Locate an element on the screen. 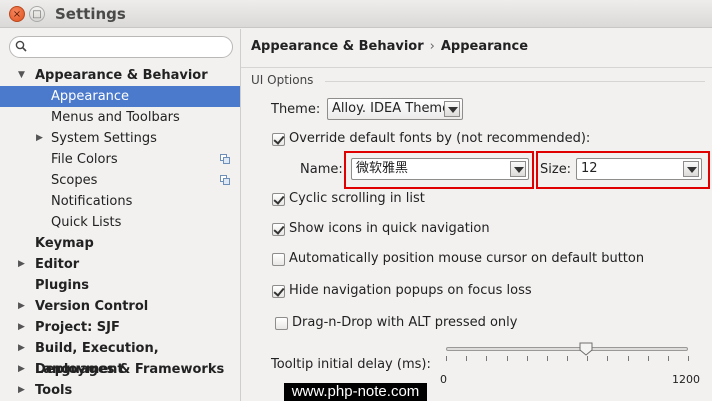 The width and height of the screenshot is (712, 401). highlight-box-font-name is located at coordinates (439, 170).